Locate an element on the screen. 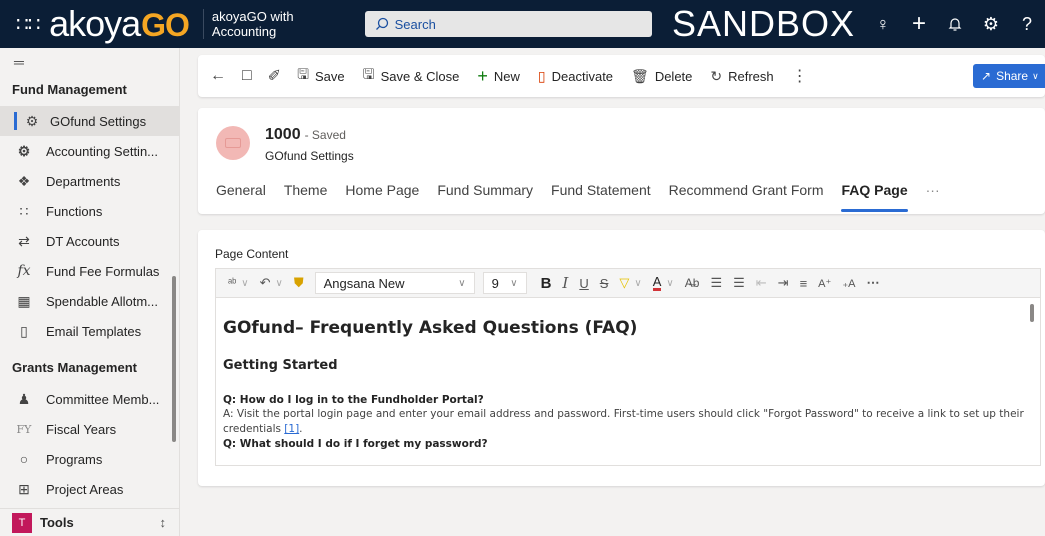  sidebar-item-programs: ○ Programs is located at coordinates (89, 459).